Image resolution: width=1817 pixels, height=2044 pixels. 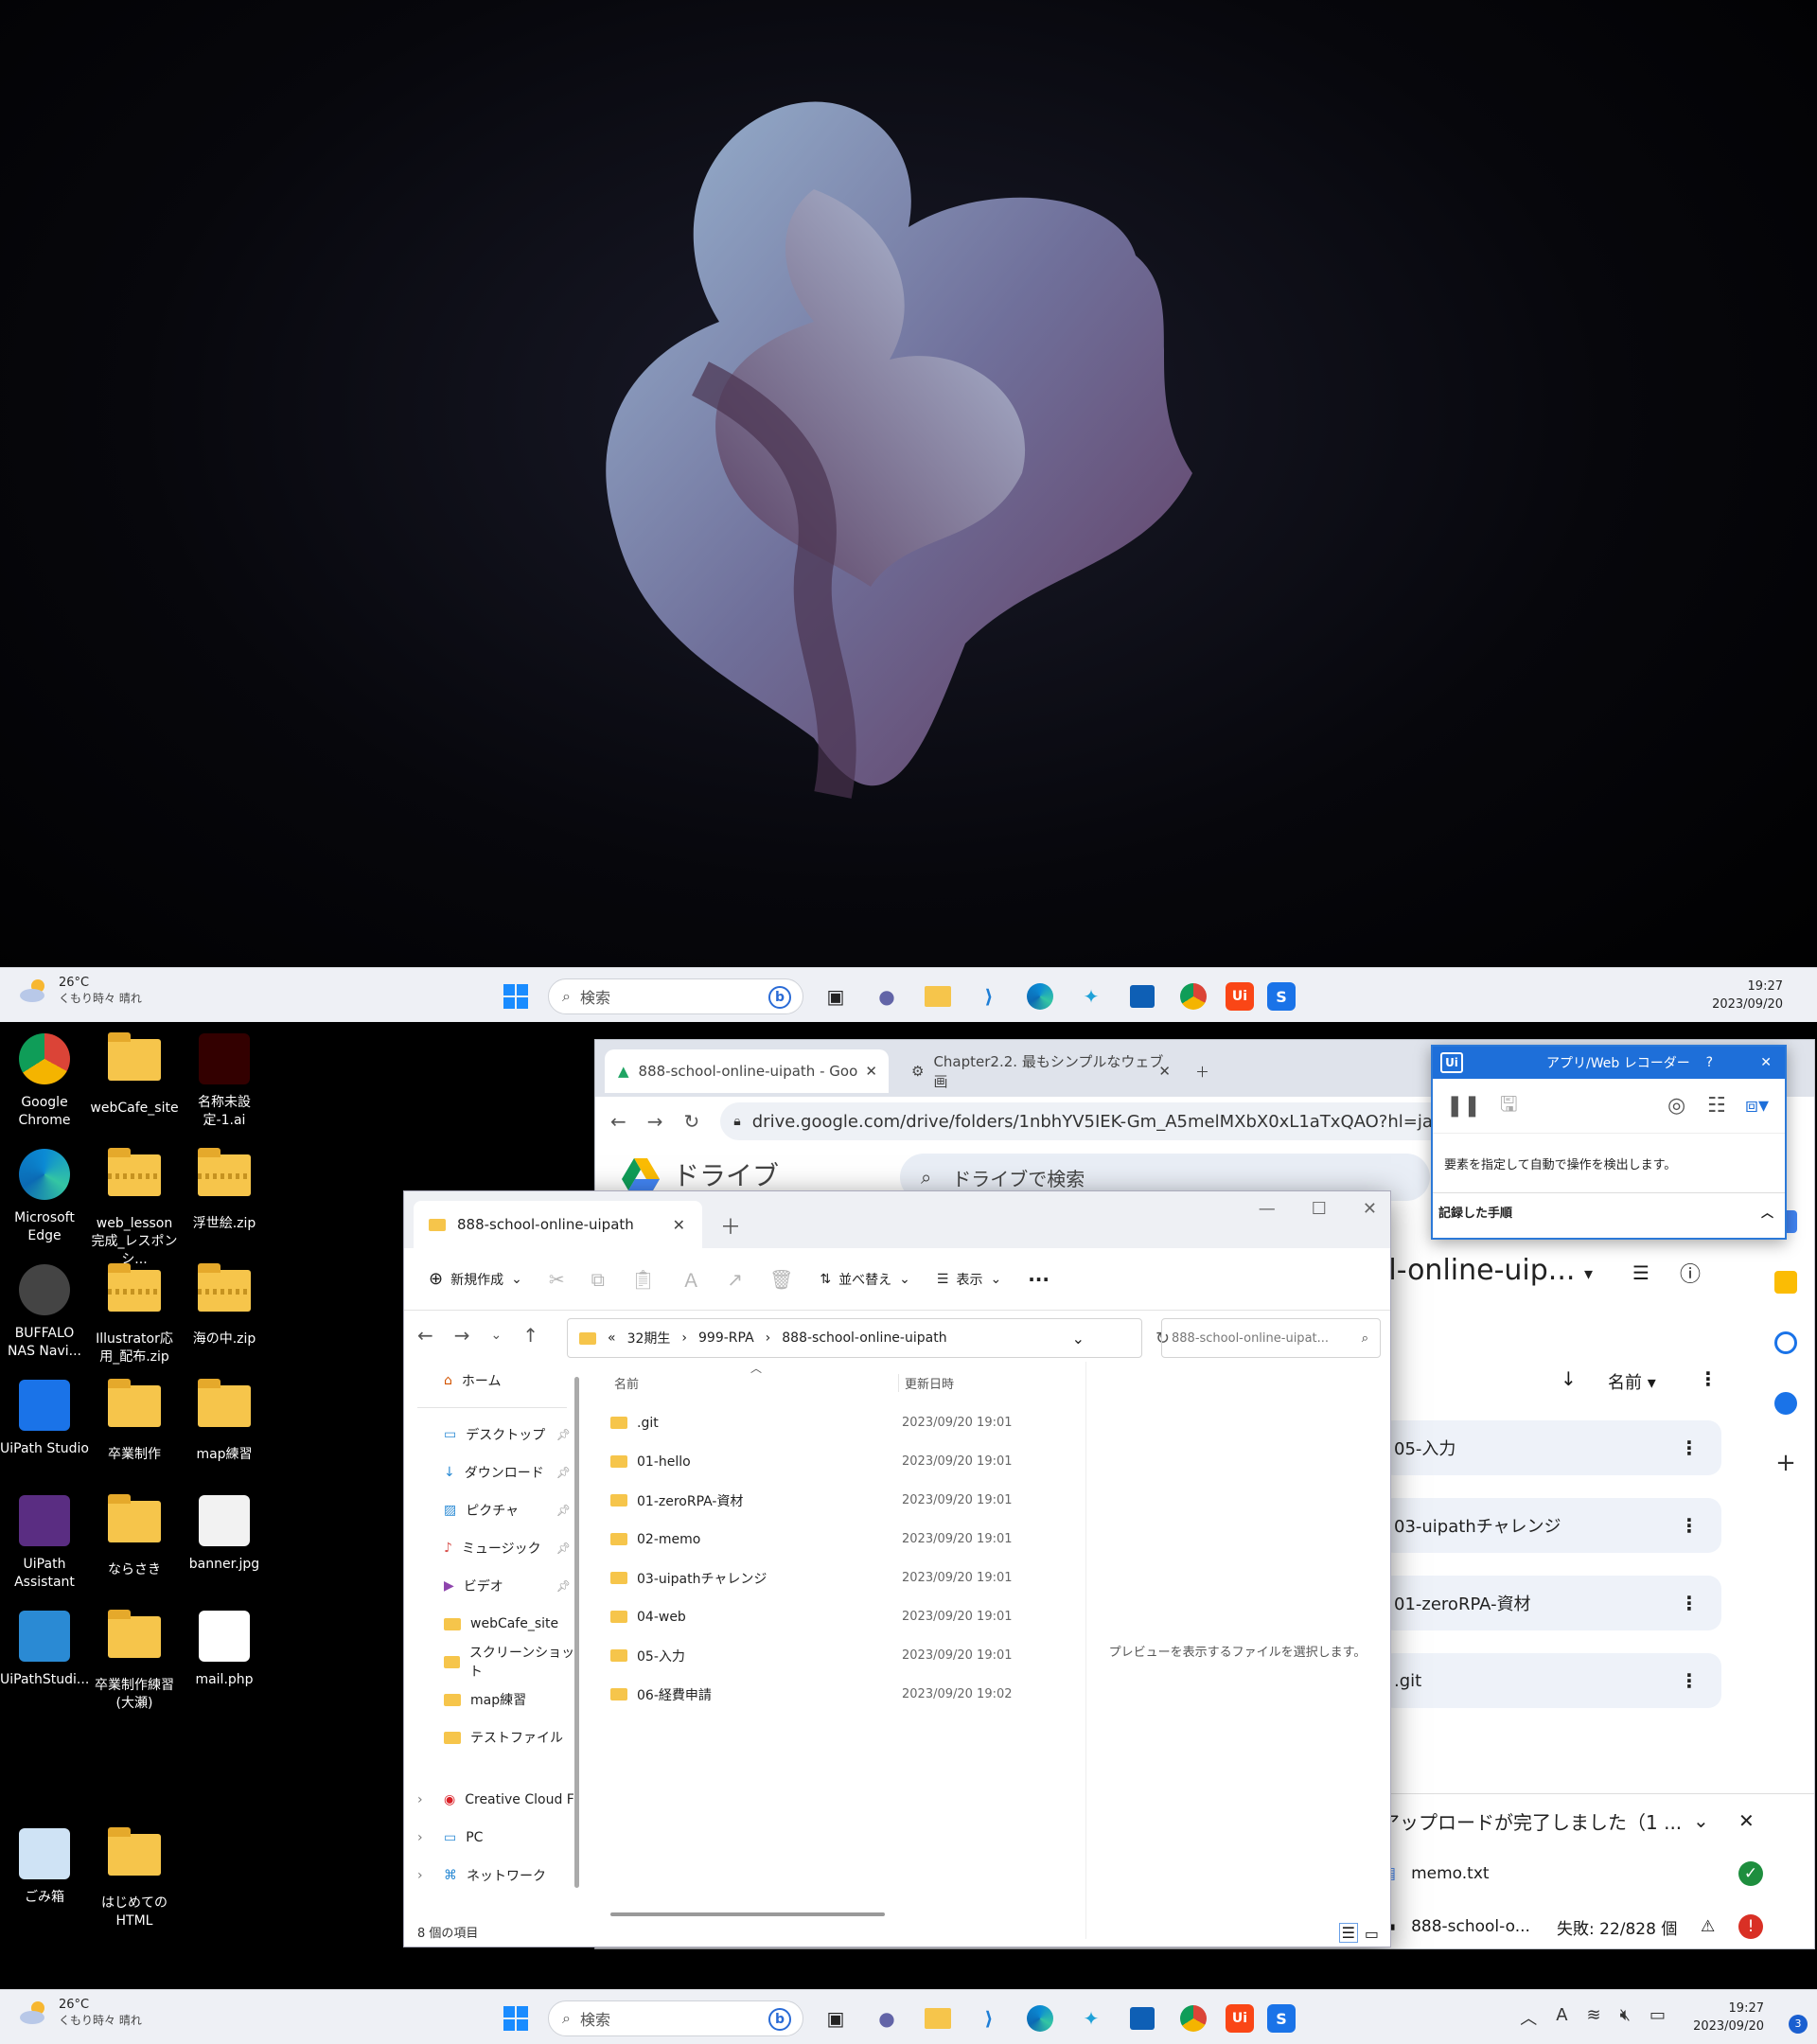 What do you see at coordinates (134, 1074) in the screenshot?
I see `desktop-icon: webCafe_site` at bounding box center [134, 1074].